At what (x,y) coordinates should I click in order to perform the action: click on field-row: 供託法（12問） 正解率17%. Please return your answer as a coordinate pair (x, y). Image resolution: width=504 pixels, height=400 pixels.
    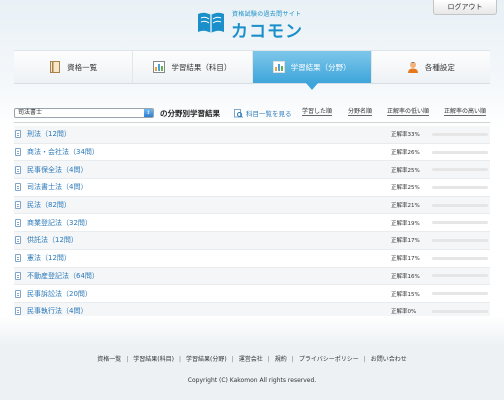
    Looking at the image, I should click on (252, 241).